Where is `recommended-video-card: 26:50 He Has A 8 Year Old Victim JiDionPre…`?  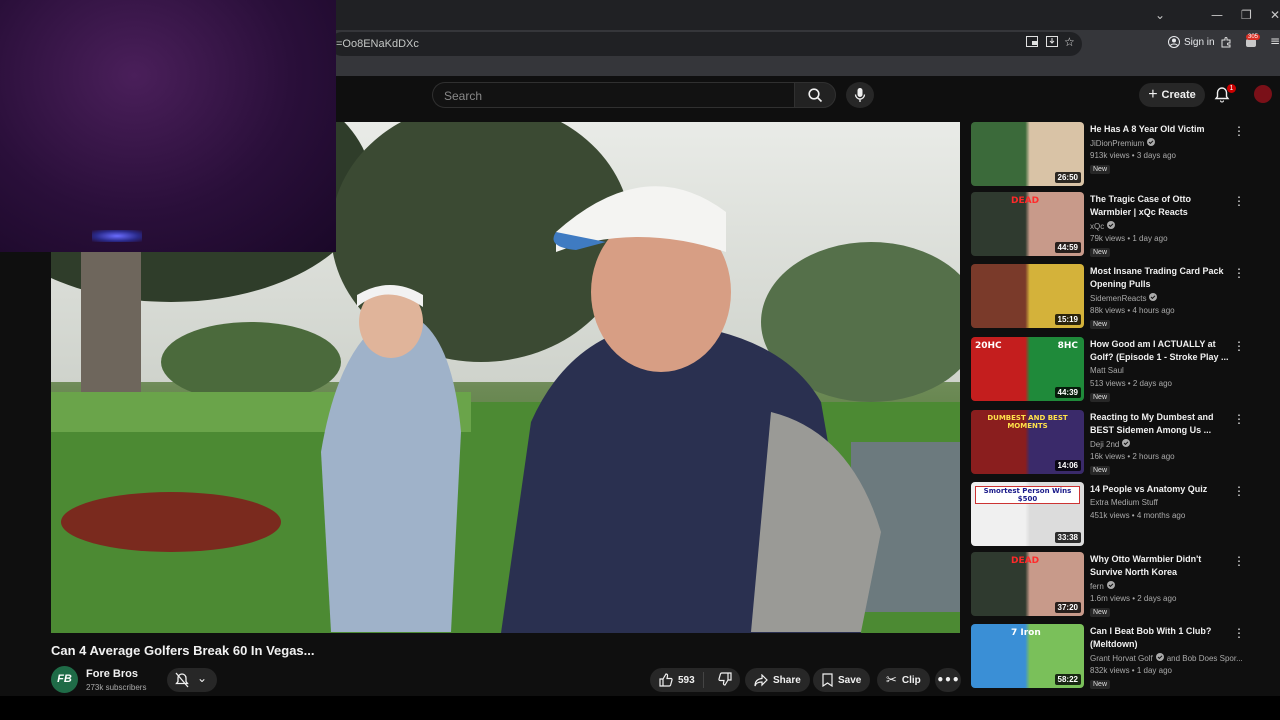 recommended-video-card: 26:50 He Has A 8 Year Old Victim JiDionPre… is located at coordinates (1121, 155).